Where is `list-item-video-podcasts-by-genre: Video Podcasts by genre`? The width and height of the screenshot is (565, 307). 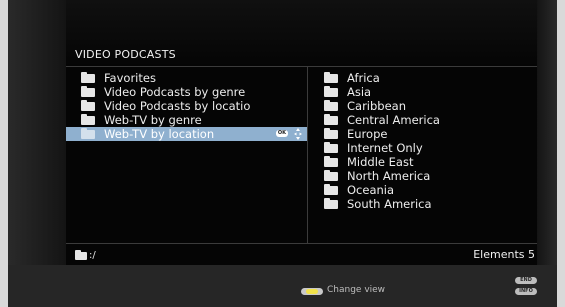
list-item-video-podcasts-by-genre: Video Podcasts by genre is located at coordinates (186, 92).